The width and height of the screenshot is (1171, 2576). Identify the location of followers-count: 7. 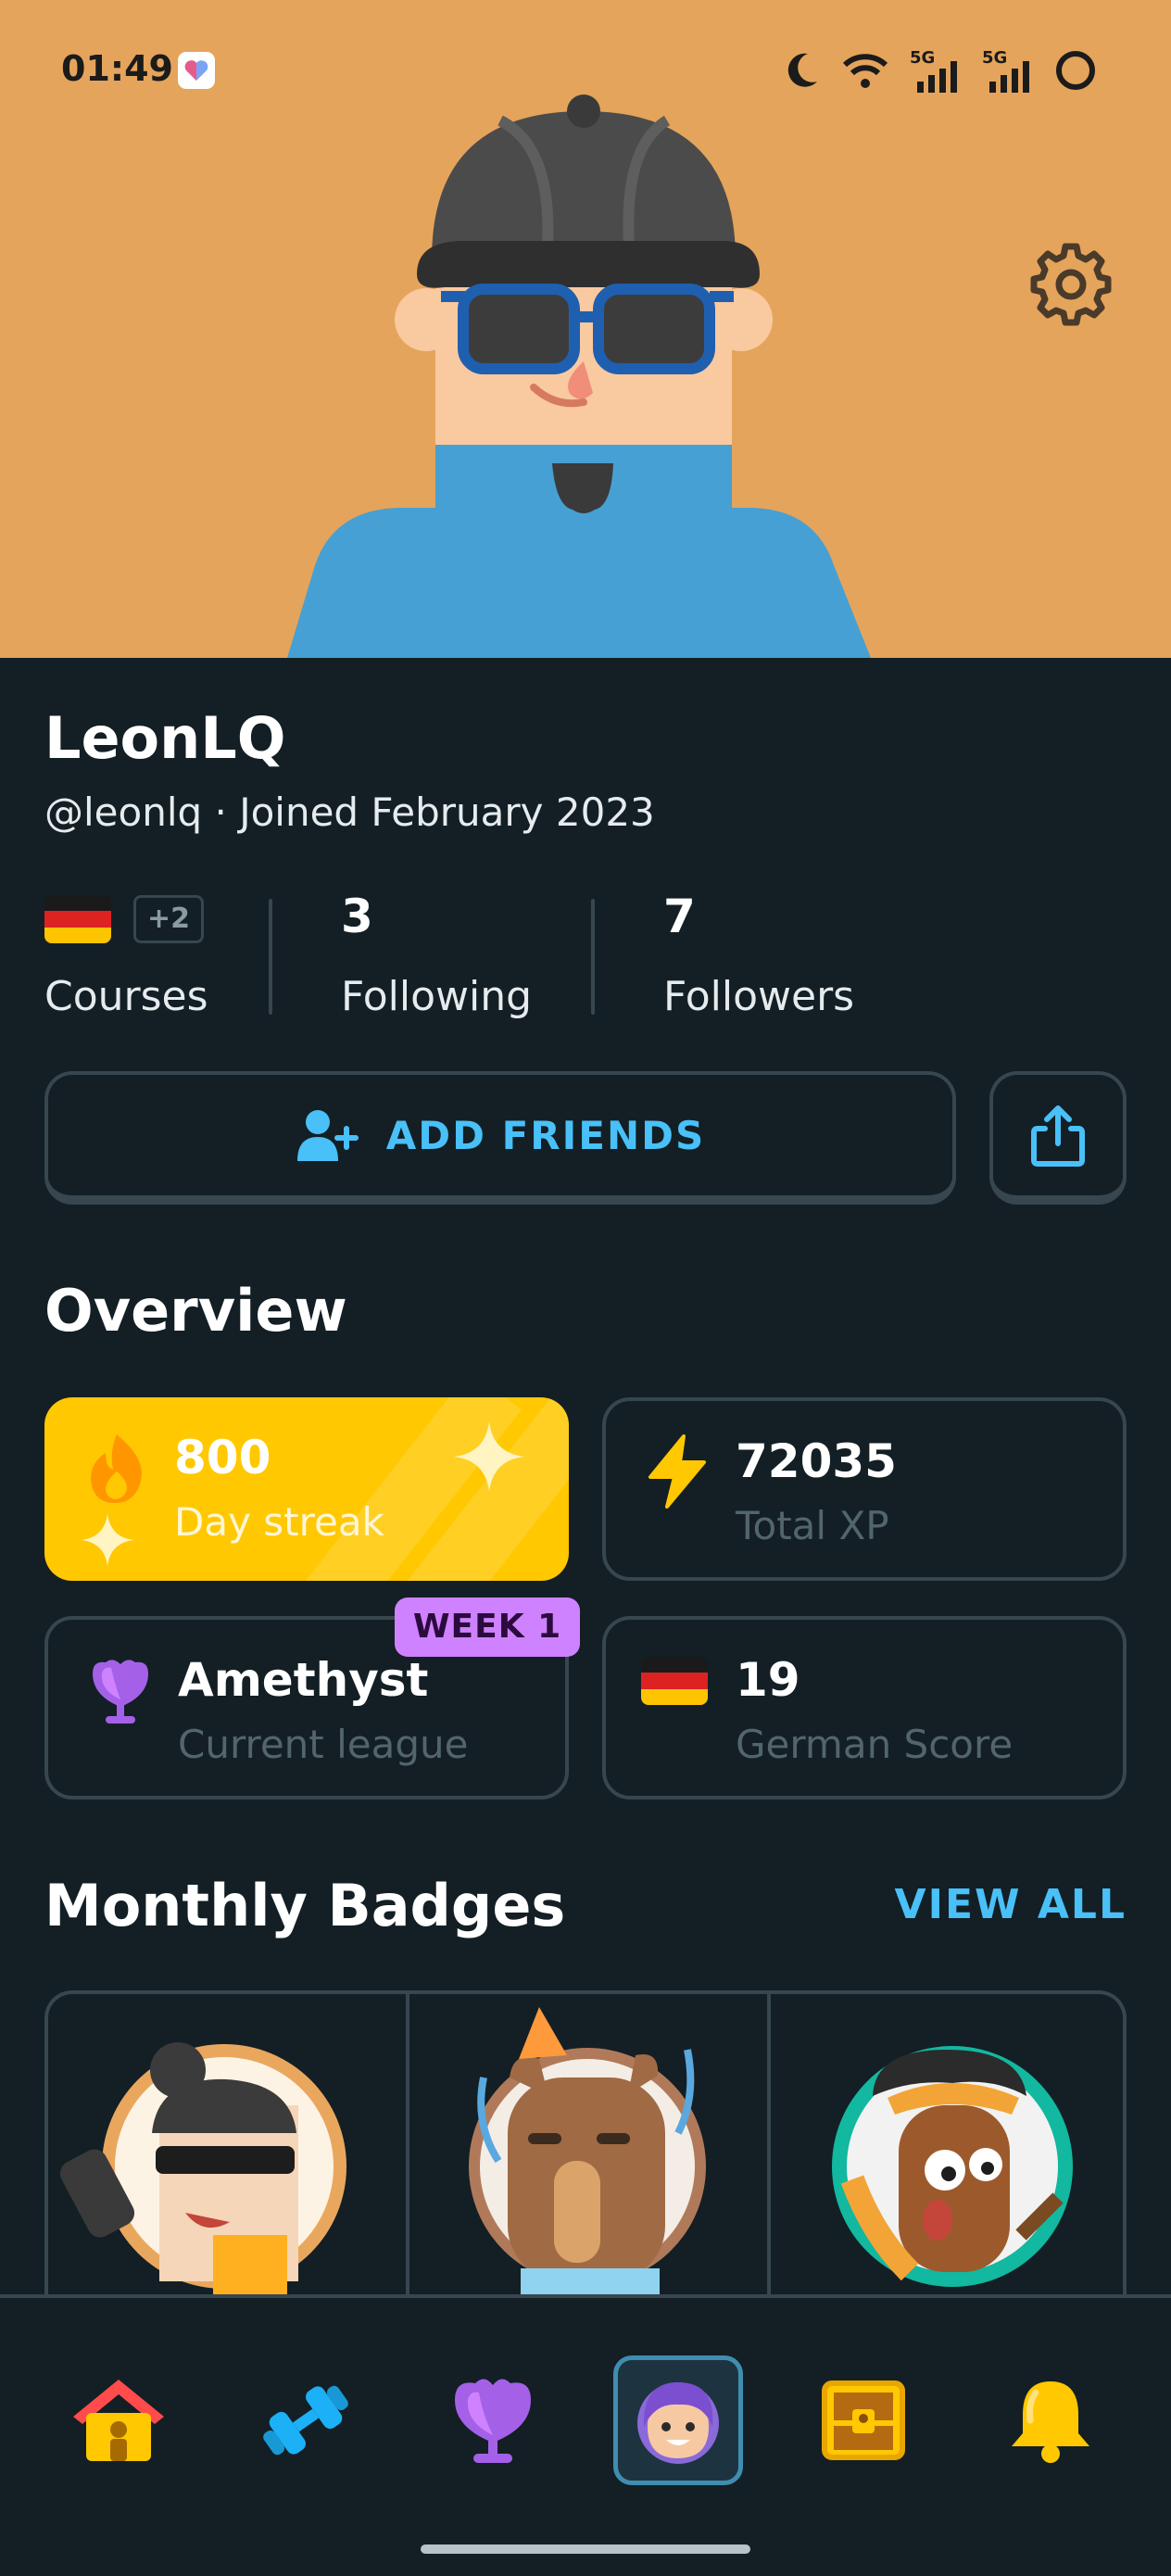
(680, 916).